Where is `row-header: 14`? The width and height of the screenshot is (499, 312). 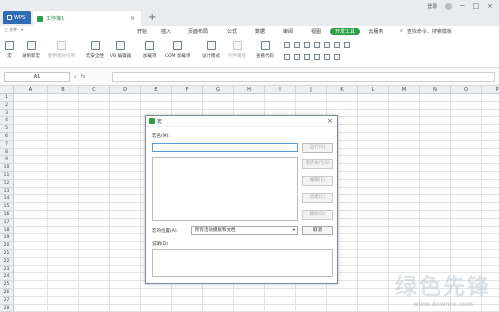 row-header: 14 is located at coordinates (7, 199).